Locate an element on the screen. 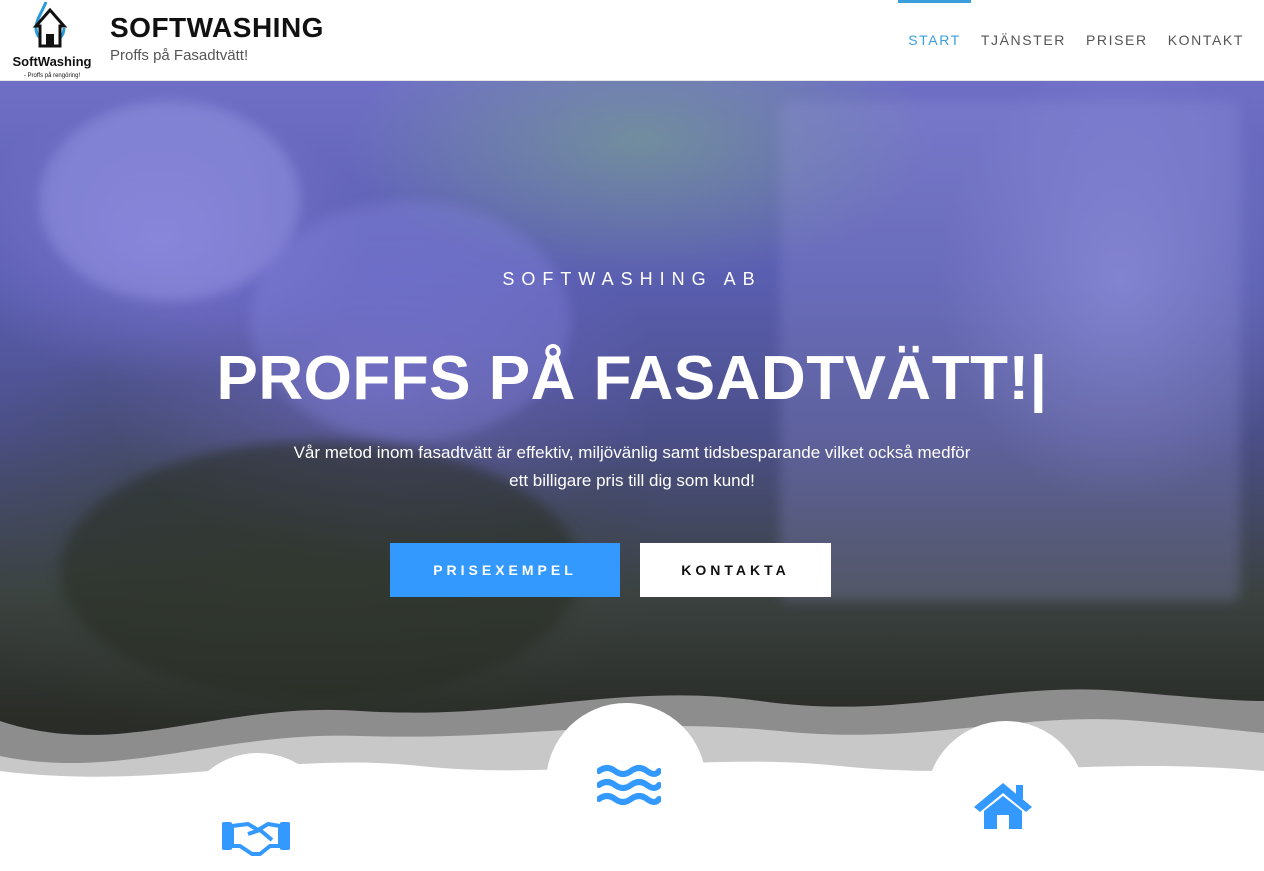 Image resolution: width=1264 pixels, height=871 pixels. hero-eyebrow: SOFTWASHING AB is located at coordinates (632, 279).